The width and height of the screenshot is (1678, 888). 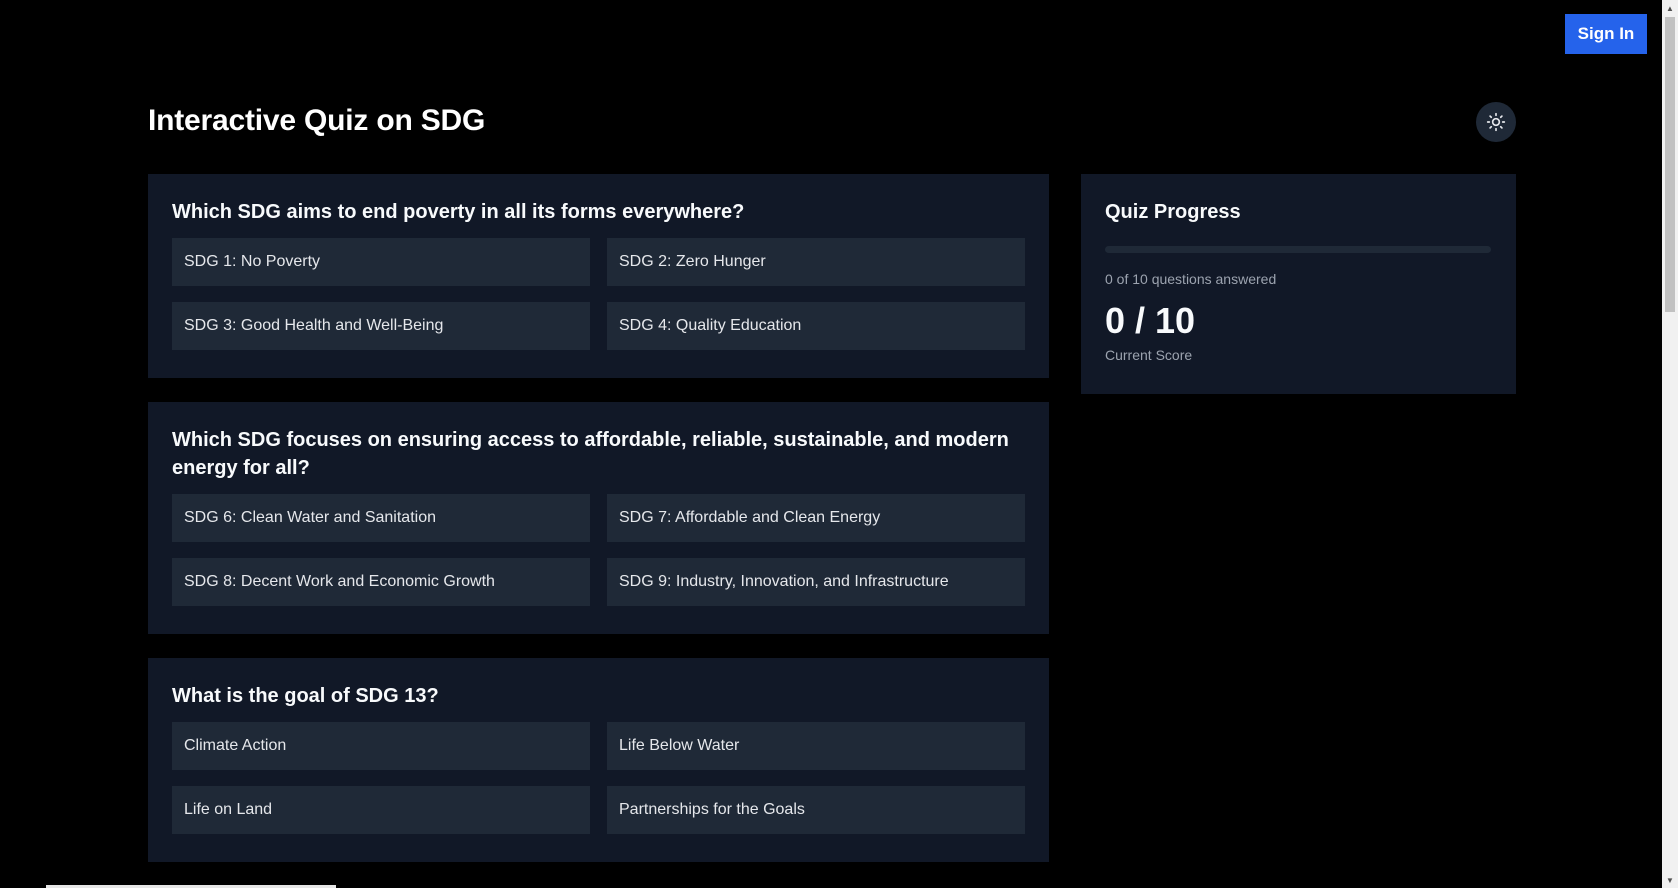 I want to click on sun-icon, so click(x=1496, y=122).